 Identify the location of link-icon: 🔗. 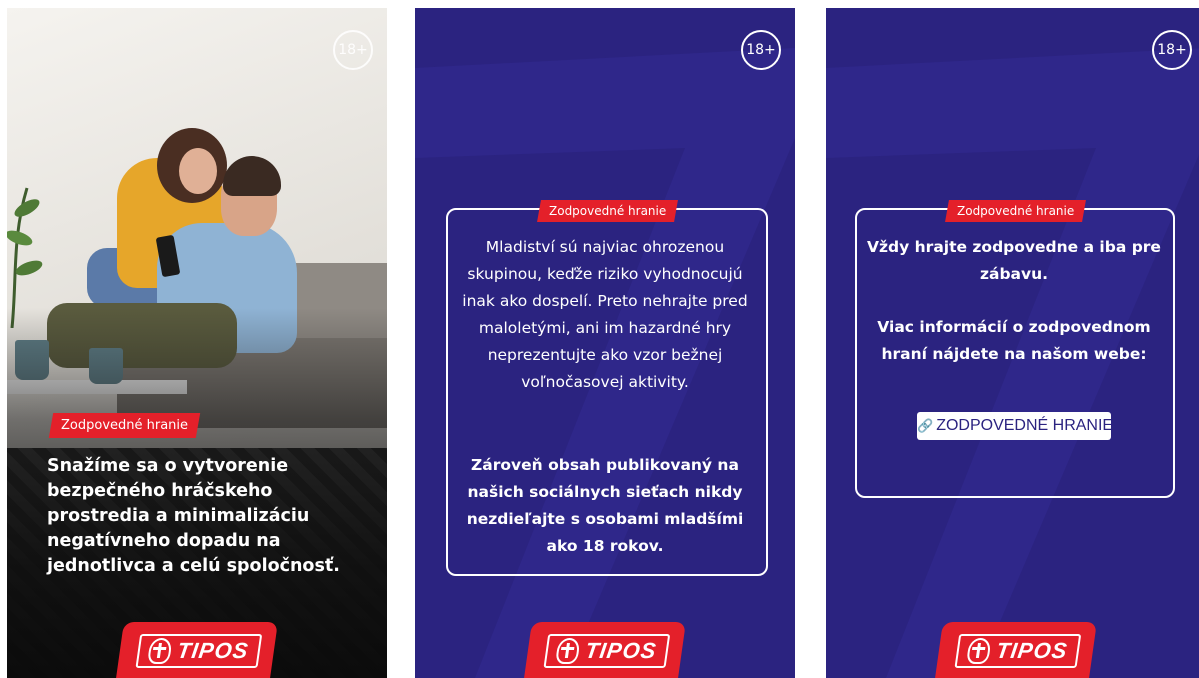
(925, 425).